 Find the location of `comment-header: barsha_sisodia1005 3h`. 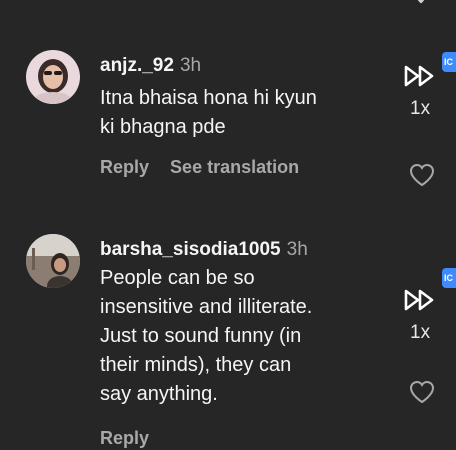

comment-header: barsha_sisodia1005 3h is located at coordinates (204, 250).